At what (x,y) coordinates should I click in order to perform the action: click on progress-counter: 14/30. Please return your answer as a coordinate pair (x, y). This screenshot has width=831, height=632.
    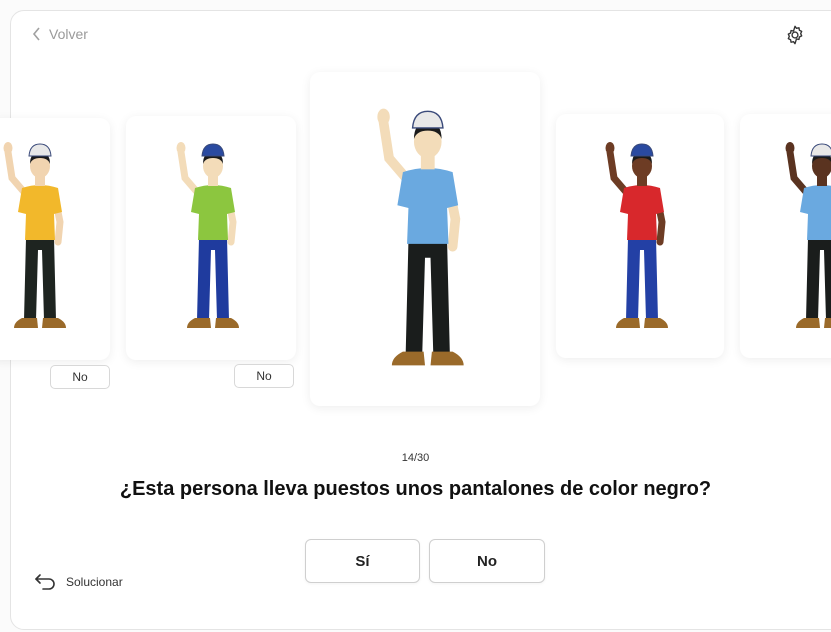
    Looking at the image, I should click on (415, 458).